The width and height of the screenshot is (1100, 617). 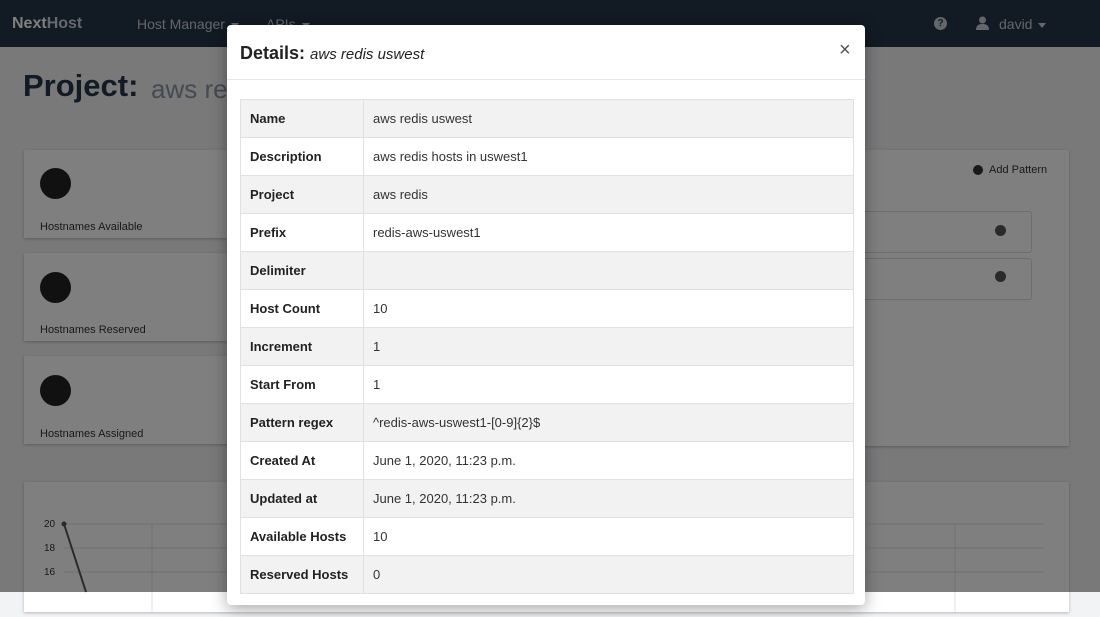 I want to click on modal-title-prefix: Details:, so click(x=273, y=53).